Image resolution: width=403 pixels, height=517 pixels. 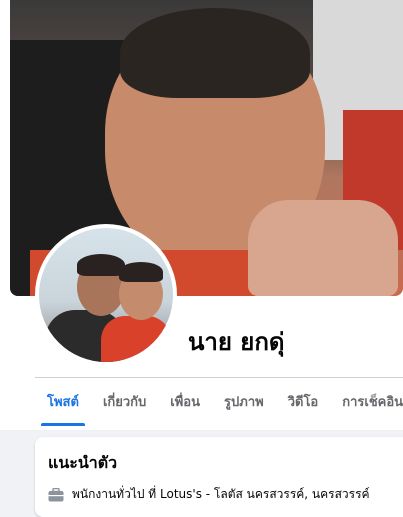 What do you see at coordinates (244, 402) in the screenshot?
I see `tab-photos: รูปภาพ` at bounding box center [244, 402].